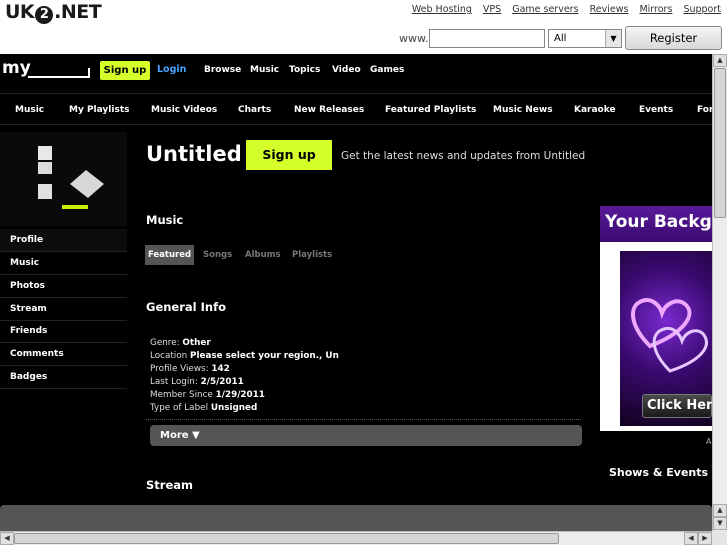 This screenshot has height=545, width=727. What do you see at coordinates (222, 382) in the screenshot?
I see `info-last-login-value: 2/5/2011` at bounding box center [222, 382].